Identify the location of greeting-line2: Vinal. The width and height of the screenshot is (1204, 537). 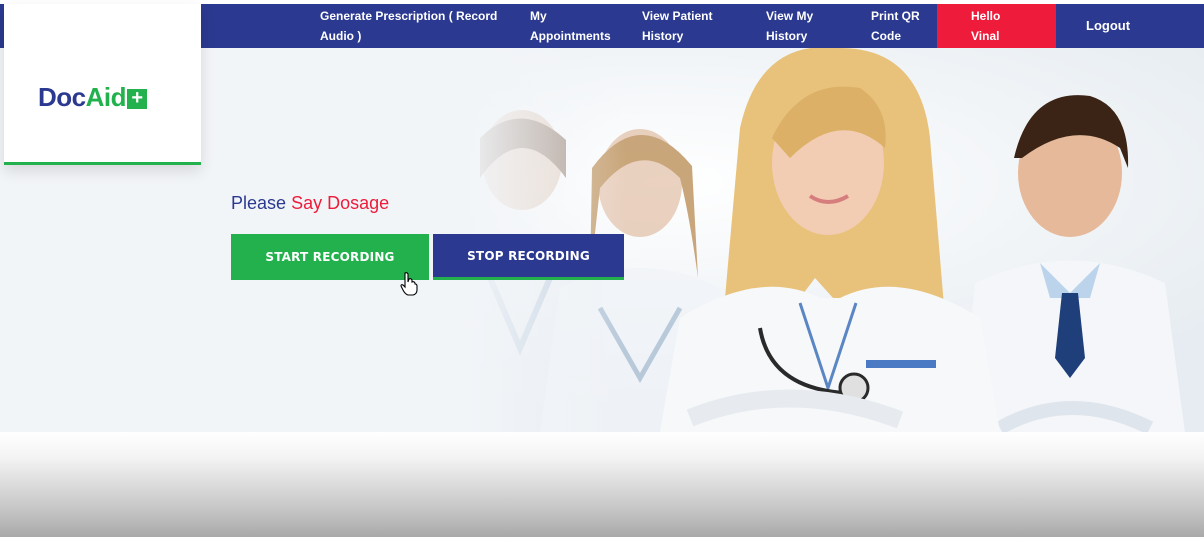
(985, 36).